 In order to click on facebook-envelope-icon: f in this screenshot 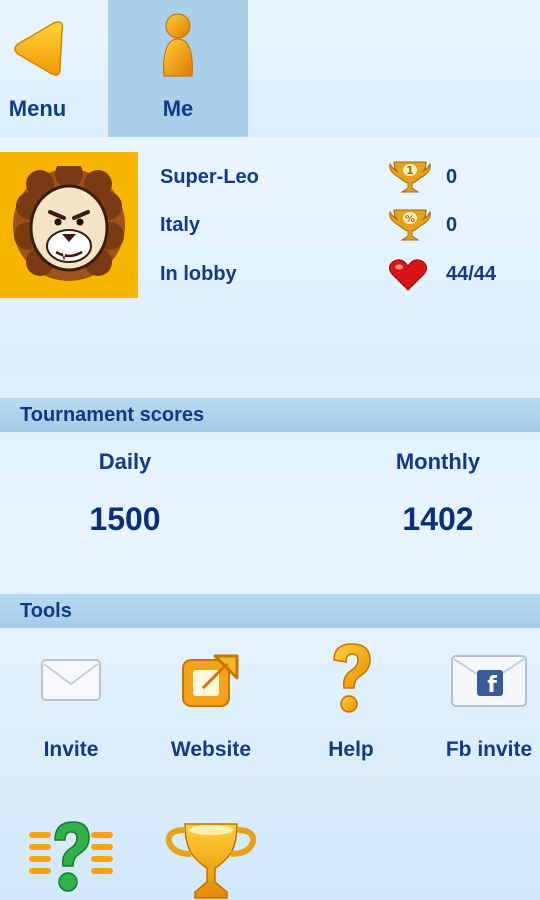, I will do `click(482, 681)`.